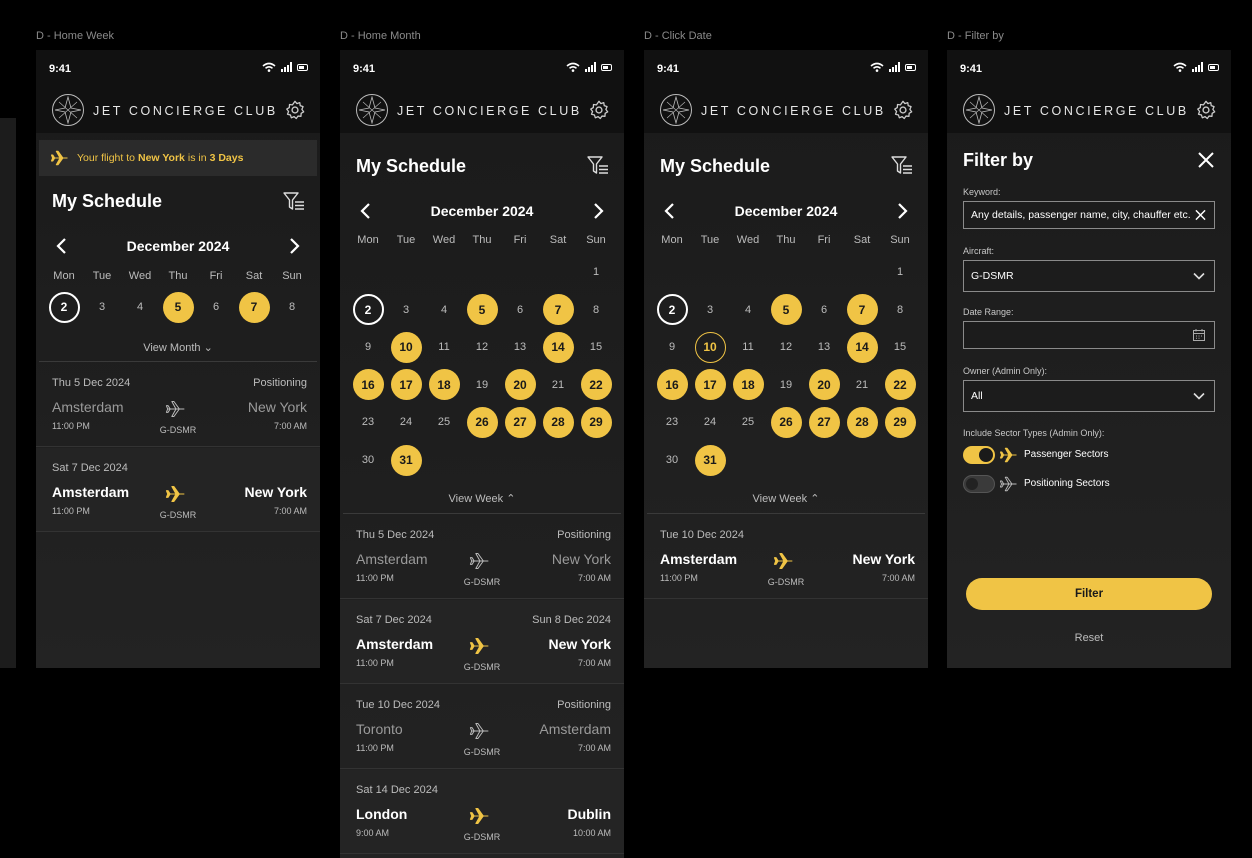 This screenshot has width=1252, height=858. I want to click on positioning-sectors-toggle, so click(979, 484).